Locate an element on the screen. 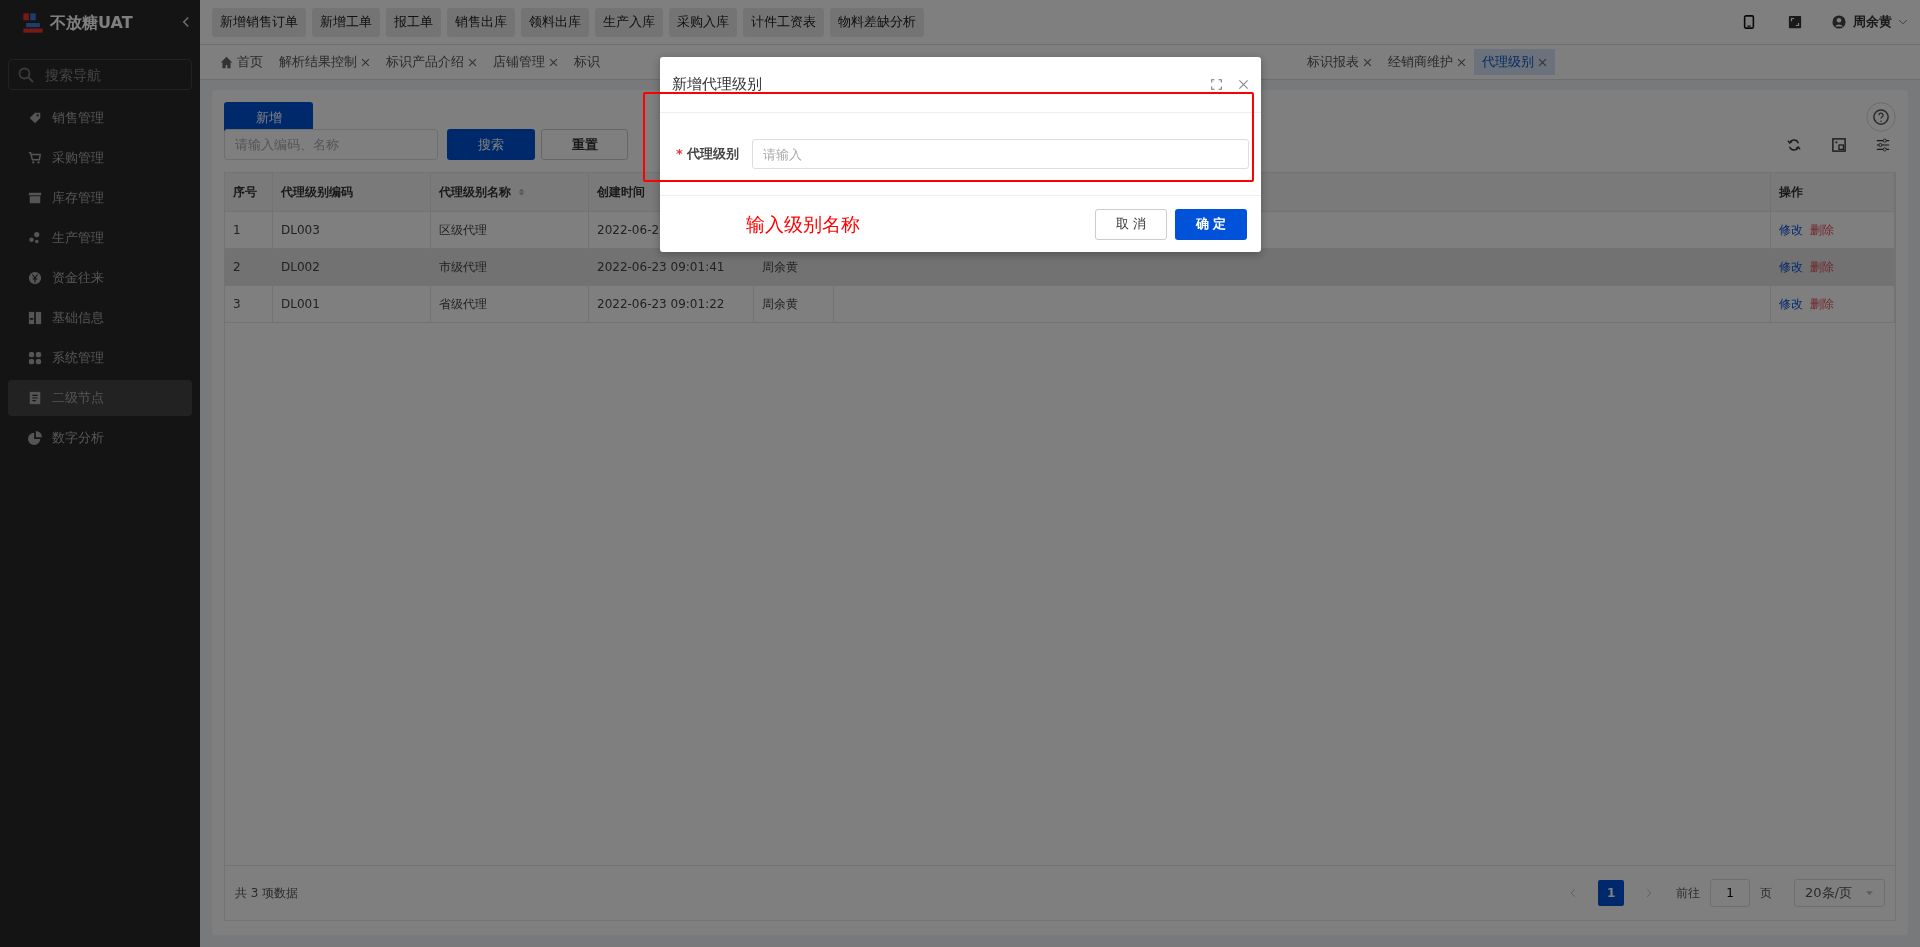 The width and height of the screenshot is (1920, 947). user-menu: 周余黄 is located at coordinates (1870, 22).